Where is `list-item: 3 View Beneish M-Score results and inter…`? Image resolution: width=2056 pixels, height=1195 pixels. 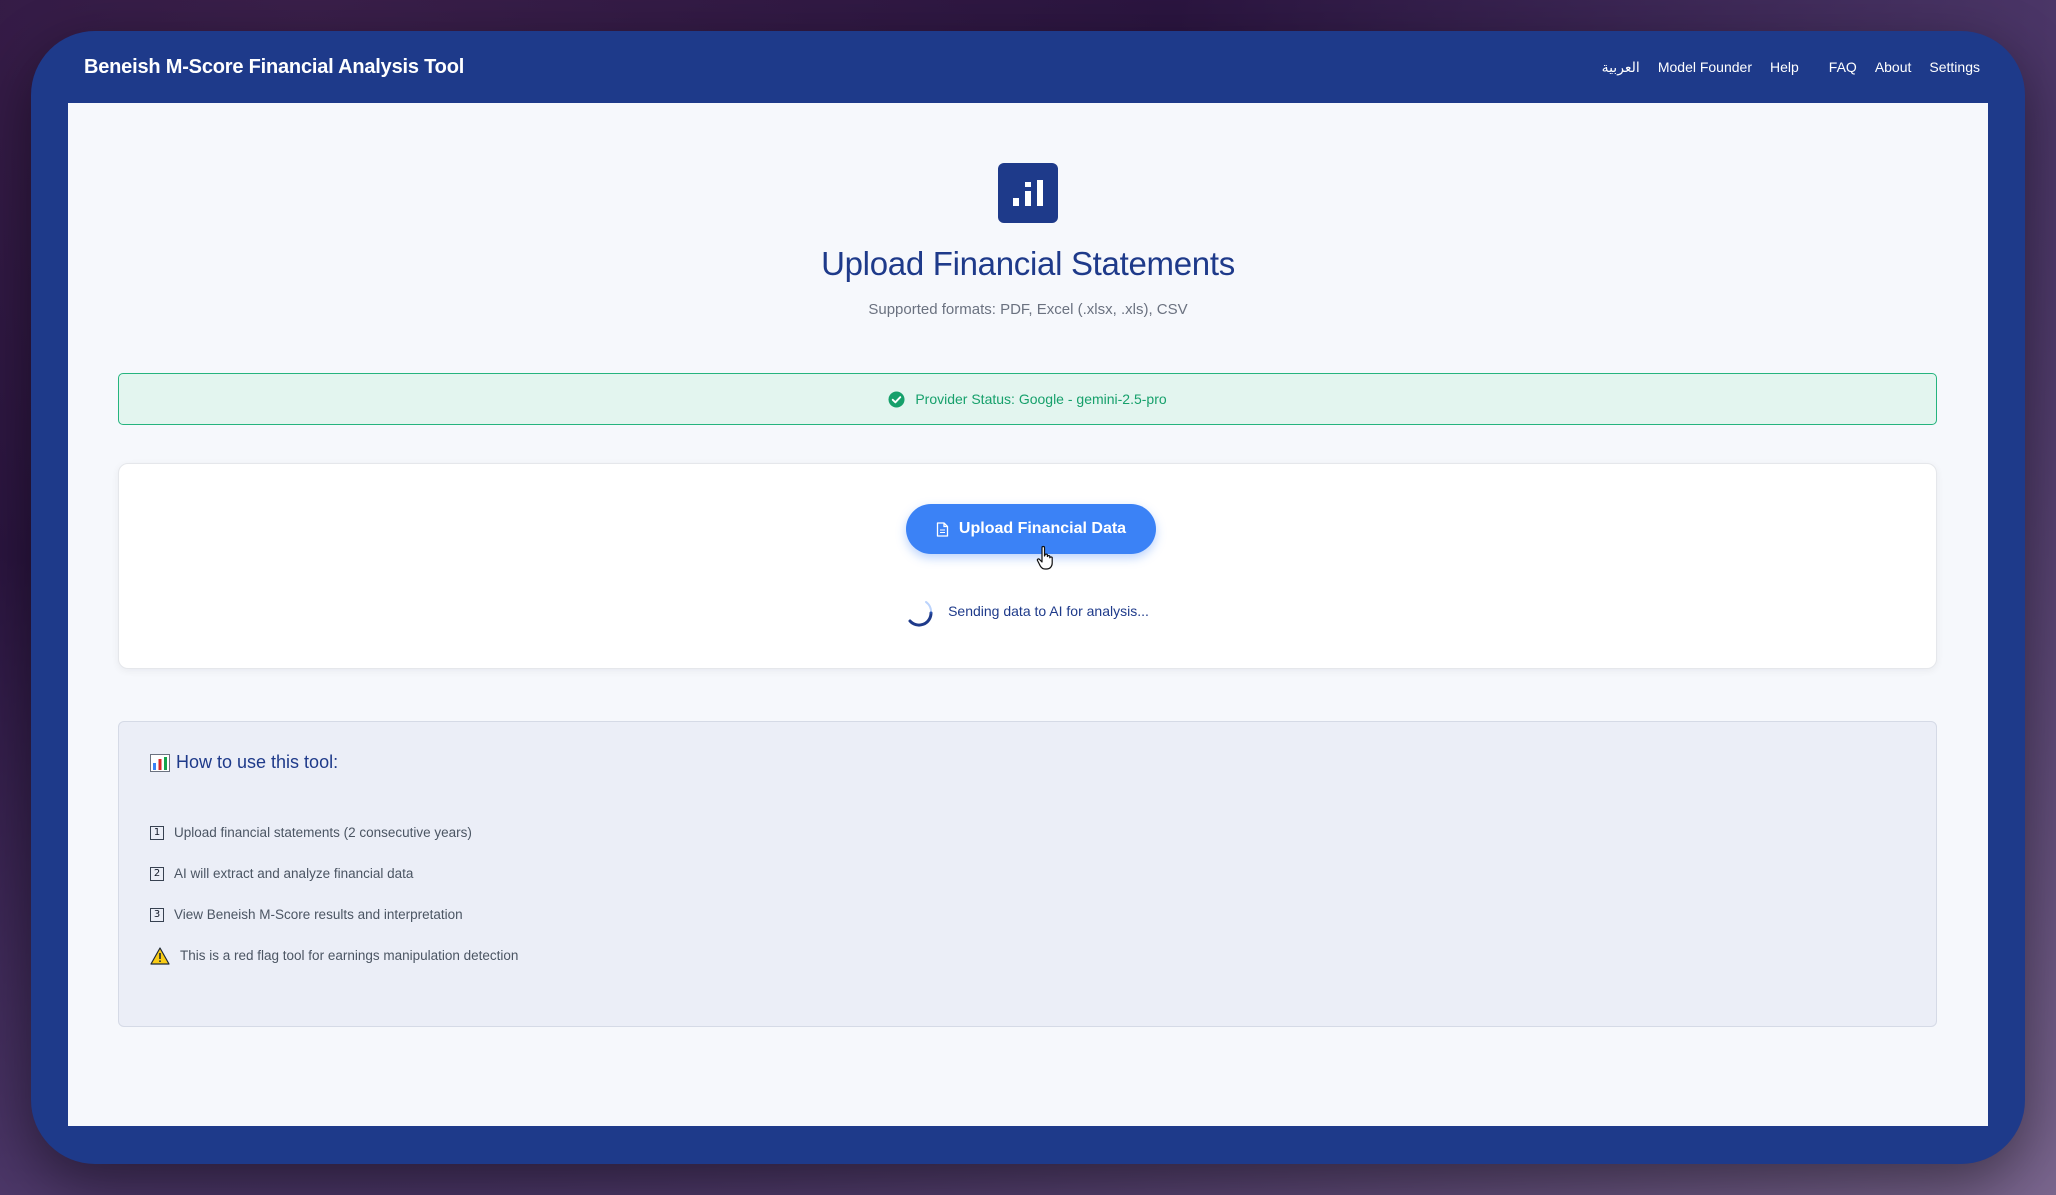 list-item: 3 View Beneish M-Score results and inter… is located at coordinates (334, 914).